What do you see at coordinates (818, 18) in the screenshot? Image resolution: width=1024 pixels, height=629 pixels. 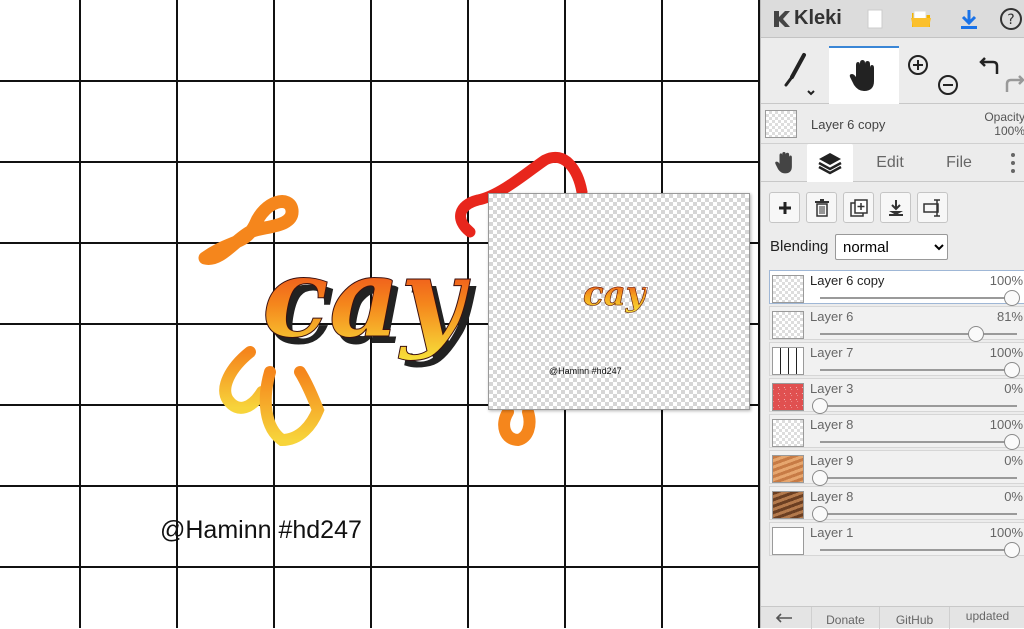 I see `app-name: Kleki` at bounding box center [818, 18].